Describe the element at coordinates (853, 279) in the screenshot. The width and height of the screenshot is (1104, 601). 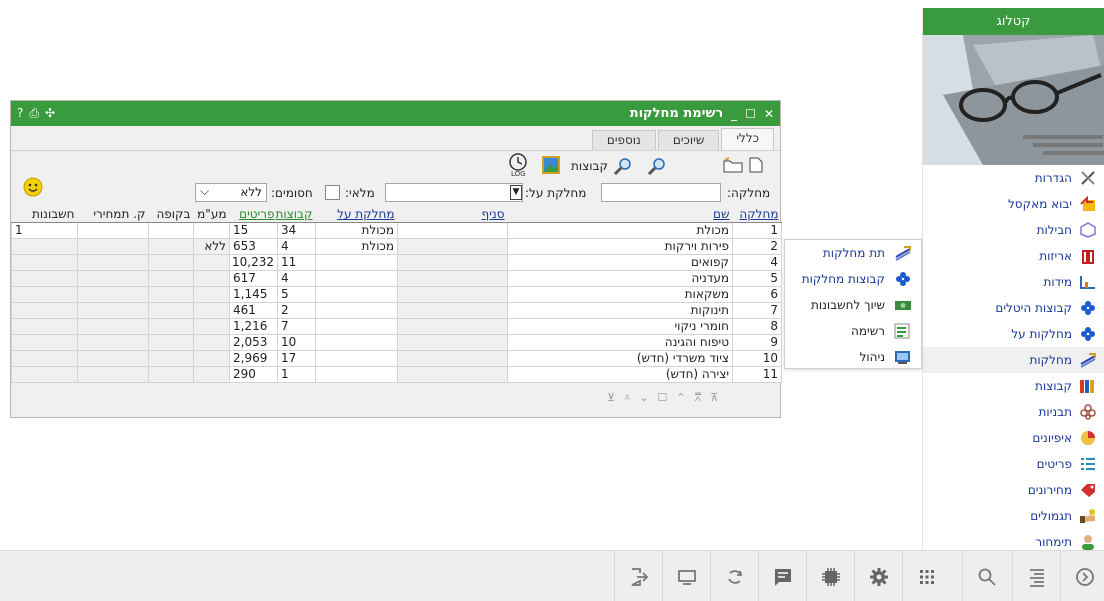
I see `flyout-item-department-groups: קבוצות מחלקות` at that location.